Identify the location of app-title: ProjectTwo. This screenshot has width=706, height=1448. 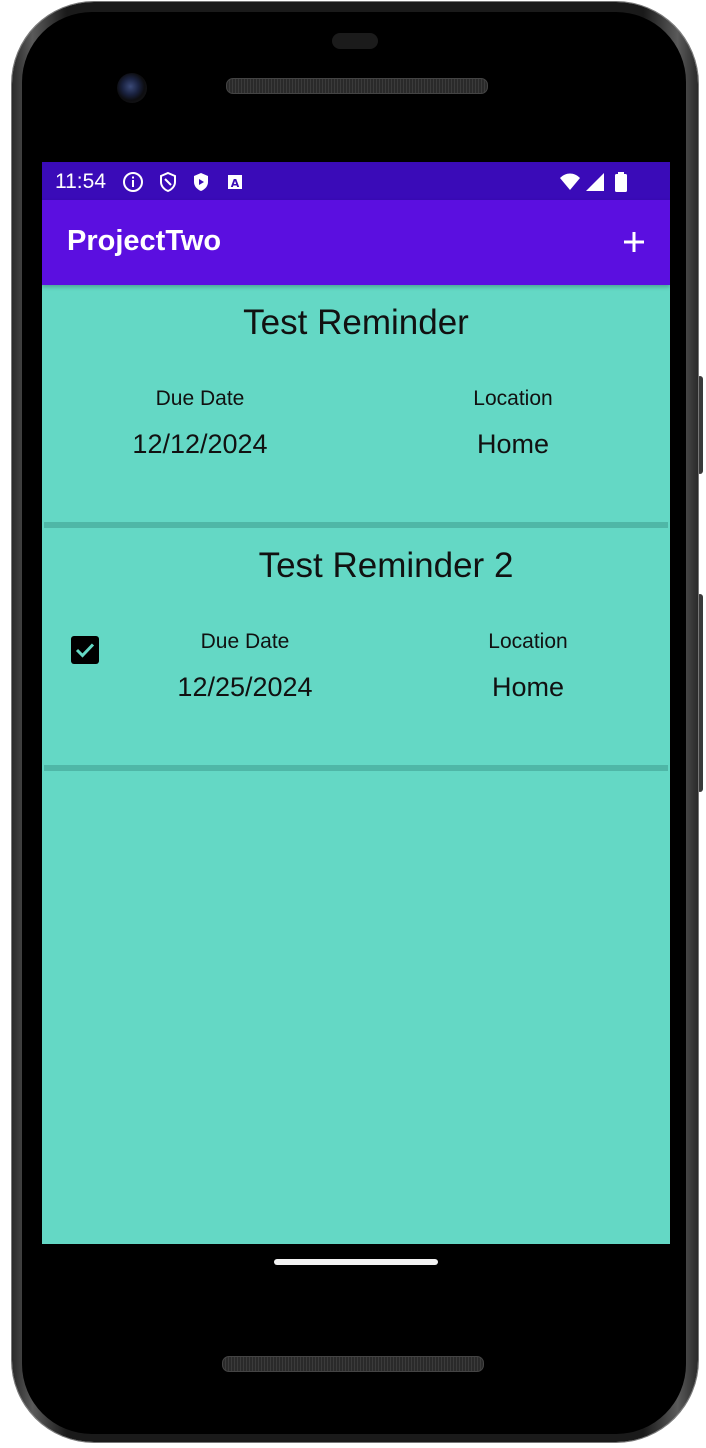
(144, 241).